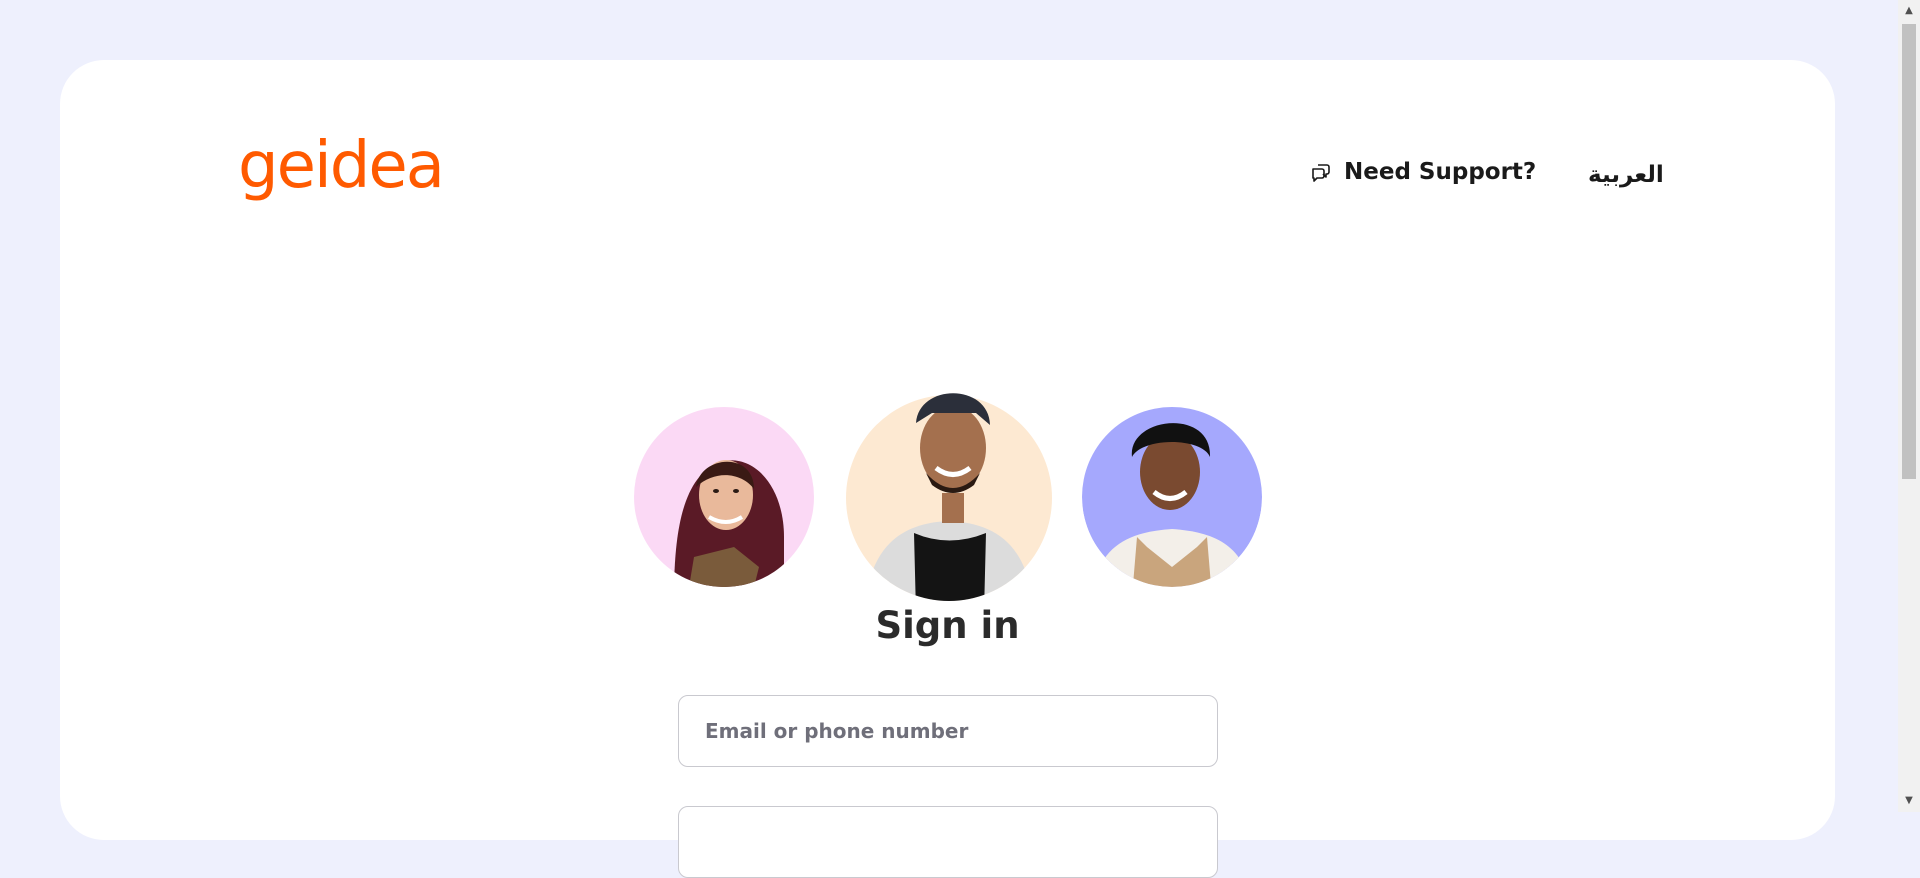 The height and width of the screenshot is (878, 1920). I want to click on scroll-thumb, so click(1909, 251).